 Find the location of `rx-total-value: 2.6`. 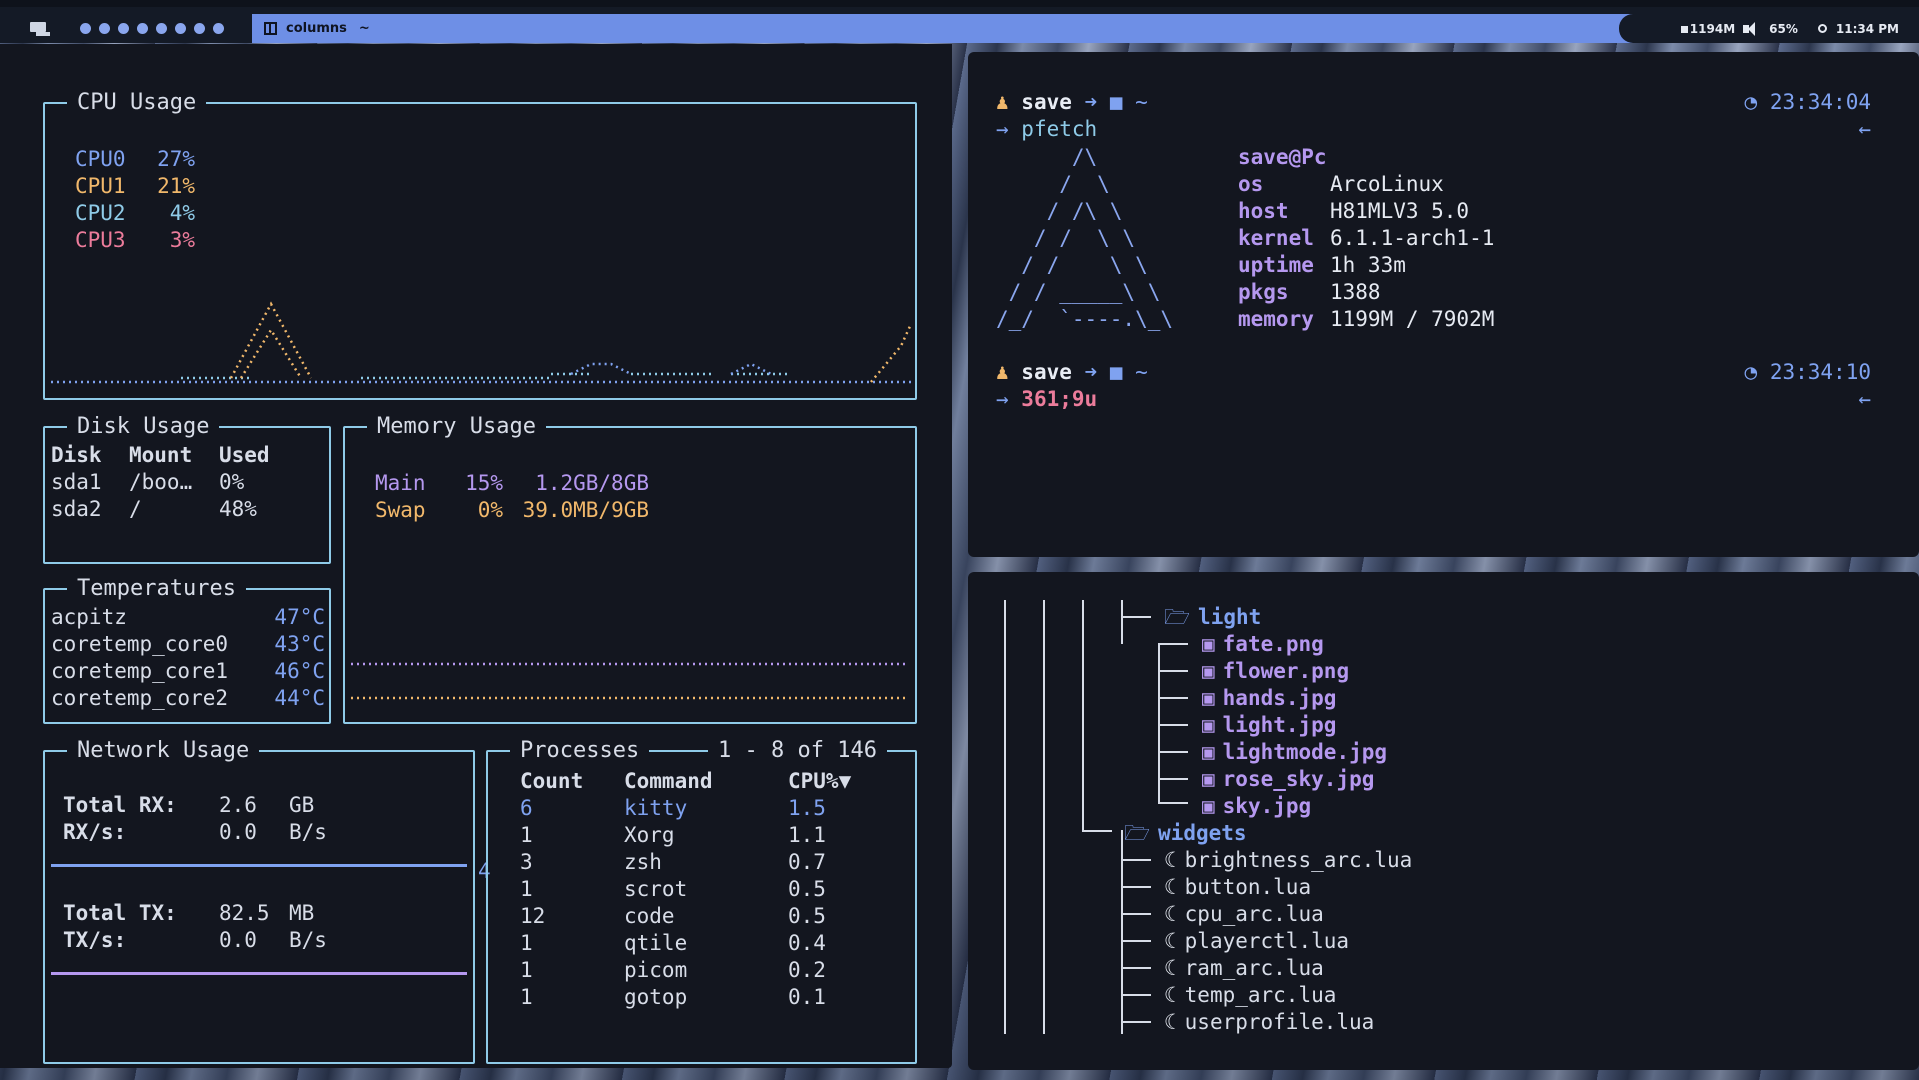

rx-total-value: 2.6 is located at coordinates (238, 805).